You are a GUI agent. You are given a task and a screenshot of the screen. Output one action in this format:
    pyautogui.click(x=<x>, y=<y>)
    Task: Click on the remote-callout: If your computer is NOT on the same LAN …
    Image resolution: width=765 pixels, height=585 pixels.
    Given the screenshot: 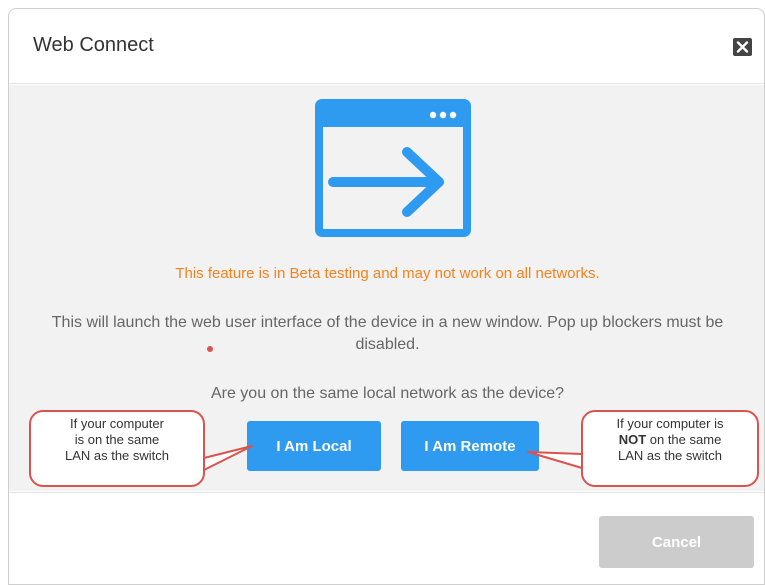 What is the action you would take?
    pyautogui.click(x=670, y=448)
    